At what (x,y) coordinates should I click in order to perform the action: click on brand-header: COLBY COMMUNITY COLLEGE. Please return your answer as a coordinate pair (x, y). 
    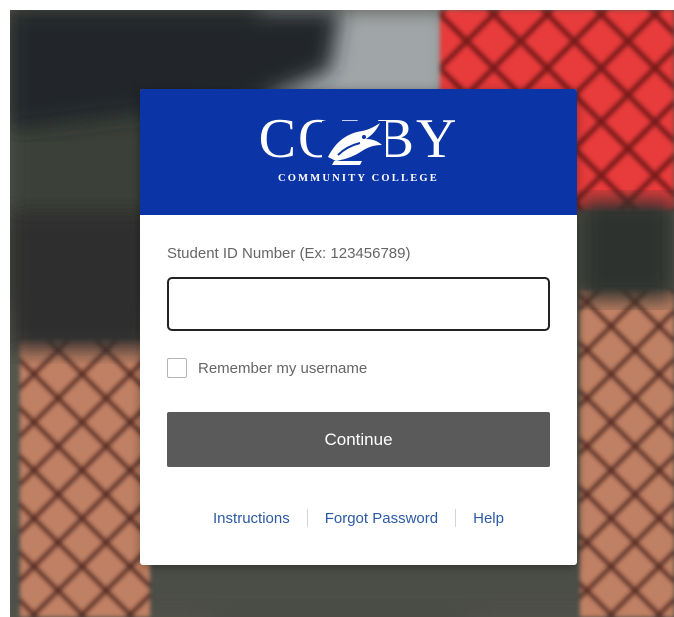
    Looking at the image, I should click on (358, 152).